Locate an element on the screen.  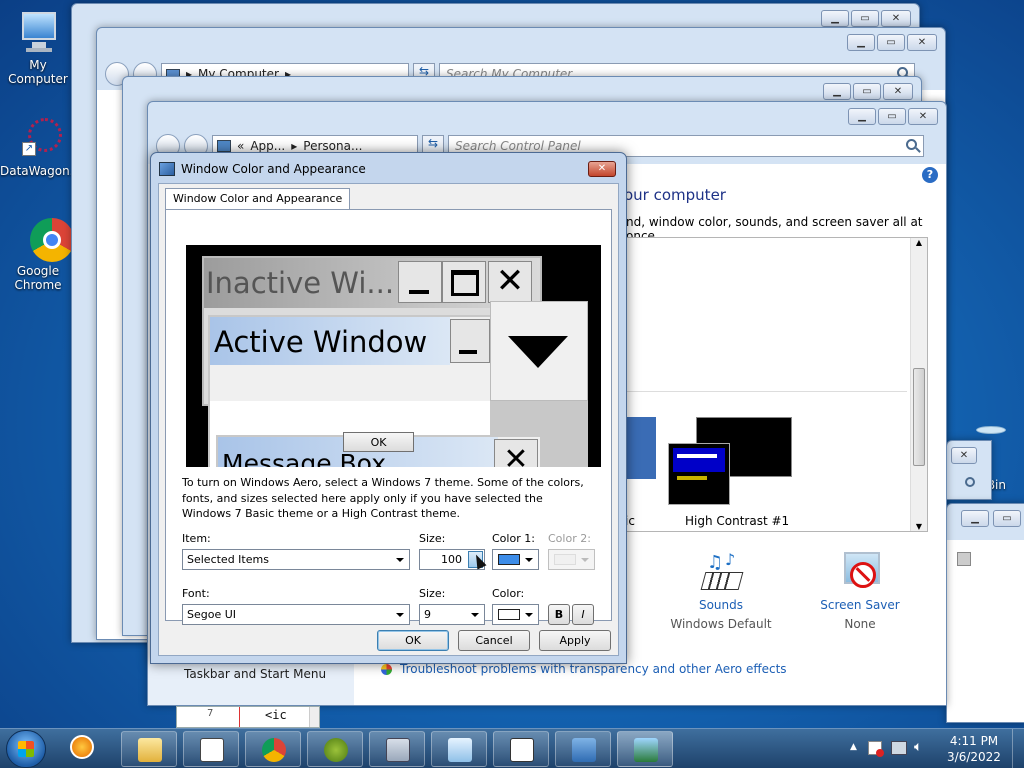
document-icon is located at coordinates (460, 750).